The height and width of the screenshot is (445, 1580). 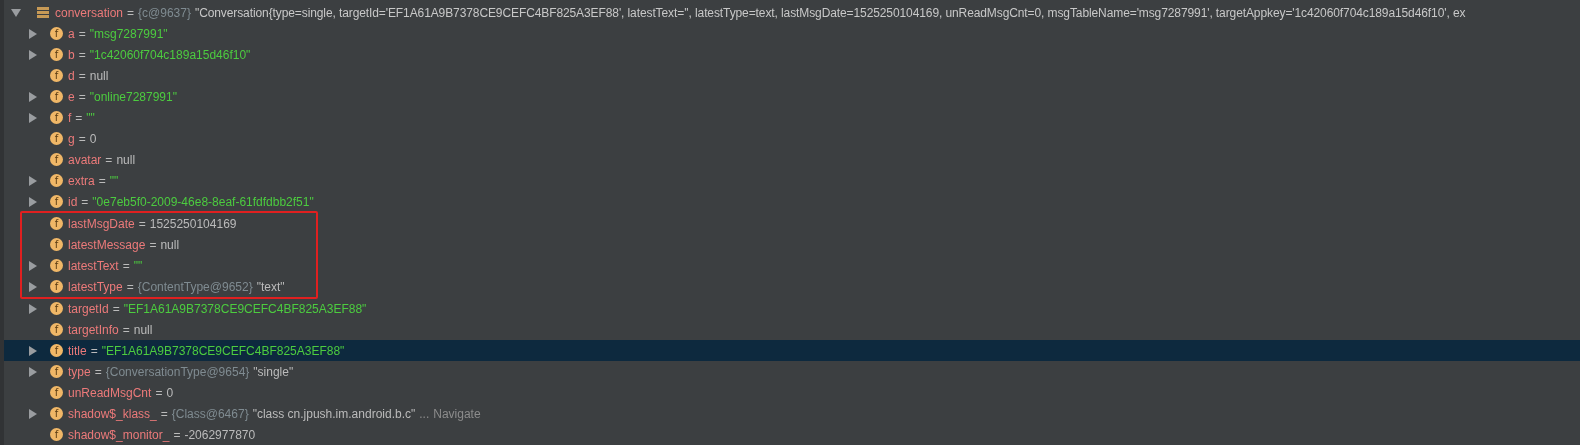 What do you see at coordinates (270, 286) in the screenshot?
I see `variable-value: "text"` at bounding box center [270, 286].